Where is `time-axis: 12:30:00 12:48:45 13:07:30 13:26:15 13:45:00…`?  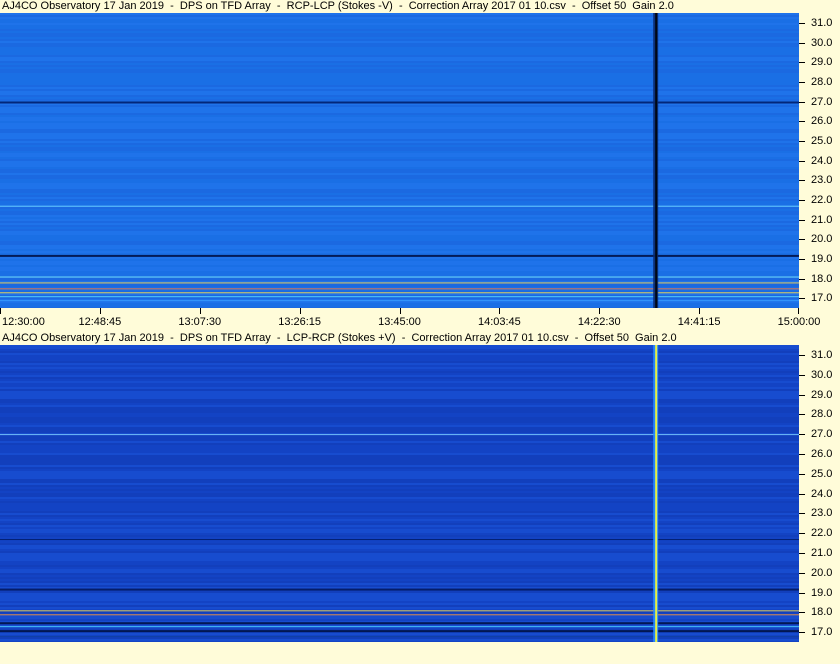 time-axis: 12:30:00 12:48:45 13:07:30 13:26:15 13:45:00… is located at coordinates (420, 319).